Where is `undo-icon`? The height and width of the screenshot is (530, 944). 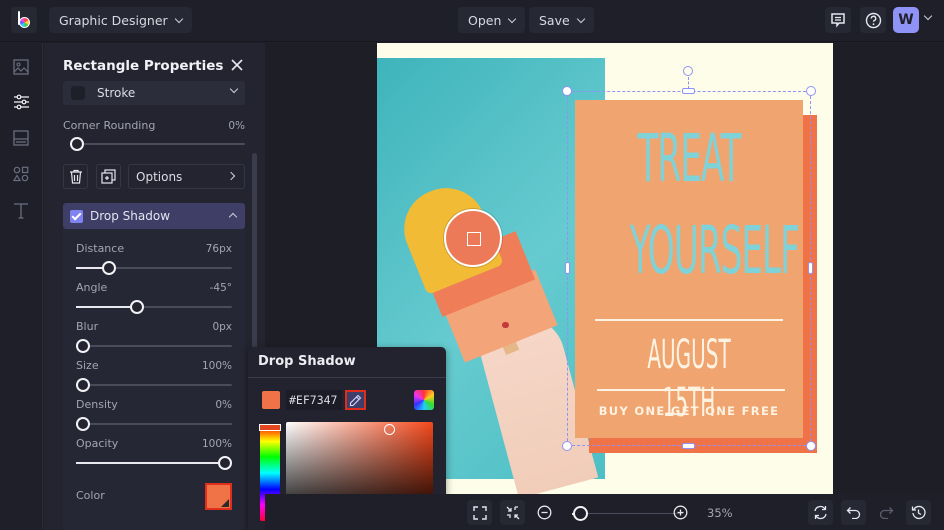 undo-icon is located at coordinates (853, 513).